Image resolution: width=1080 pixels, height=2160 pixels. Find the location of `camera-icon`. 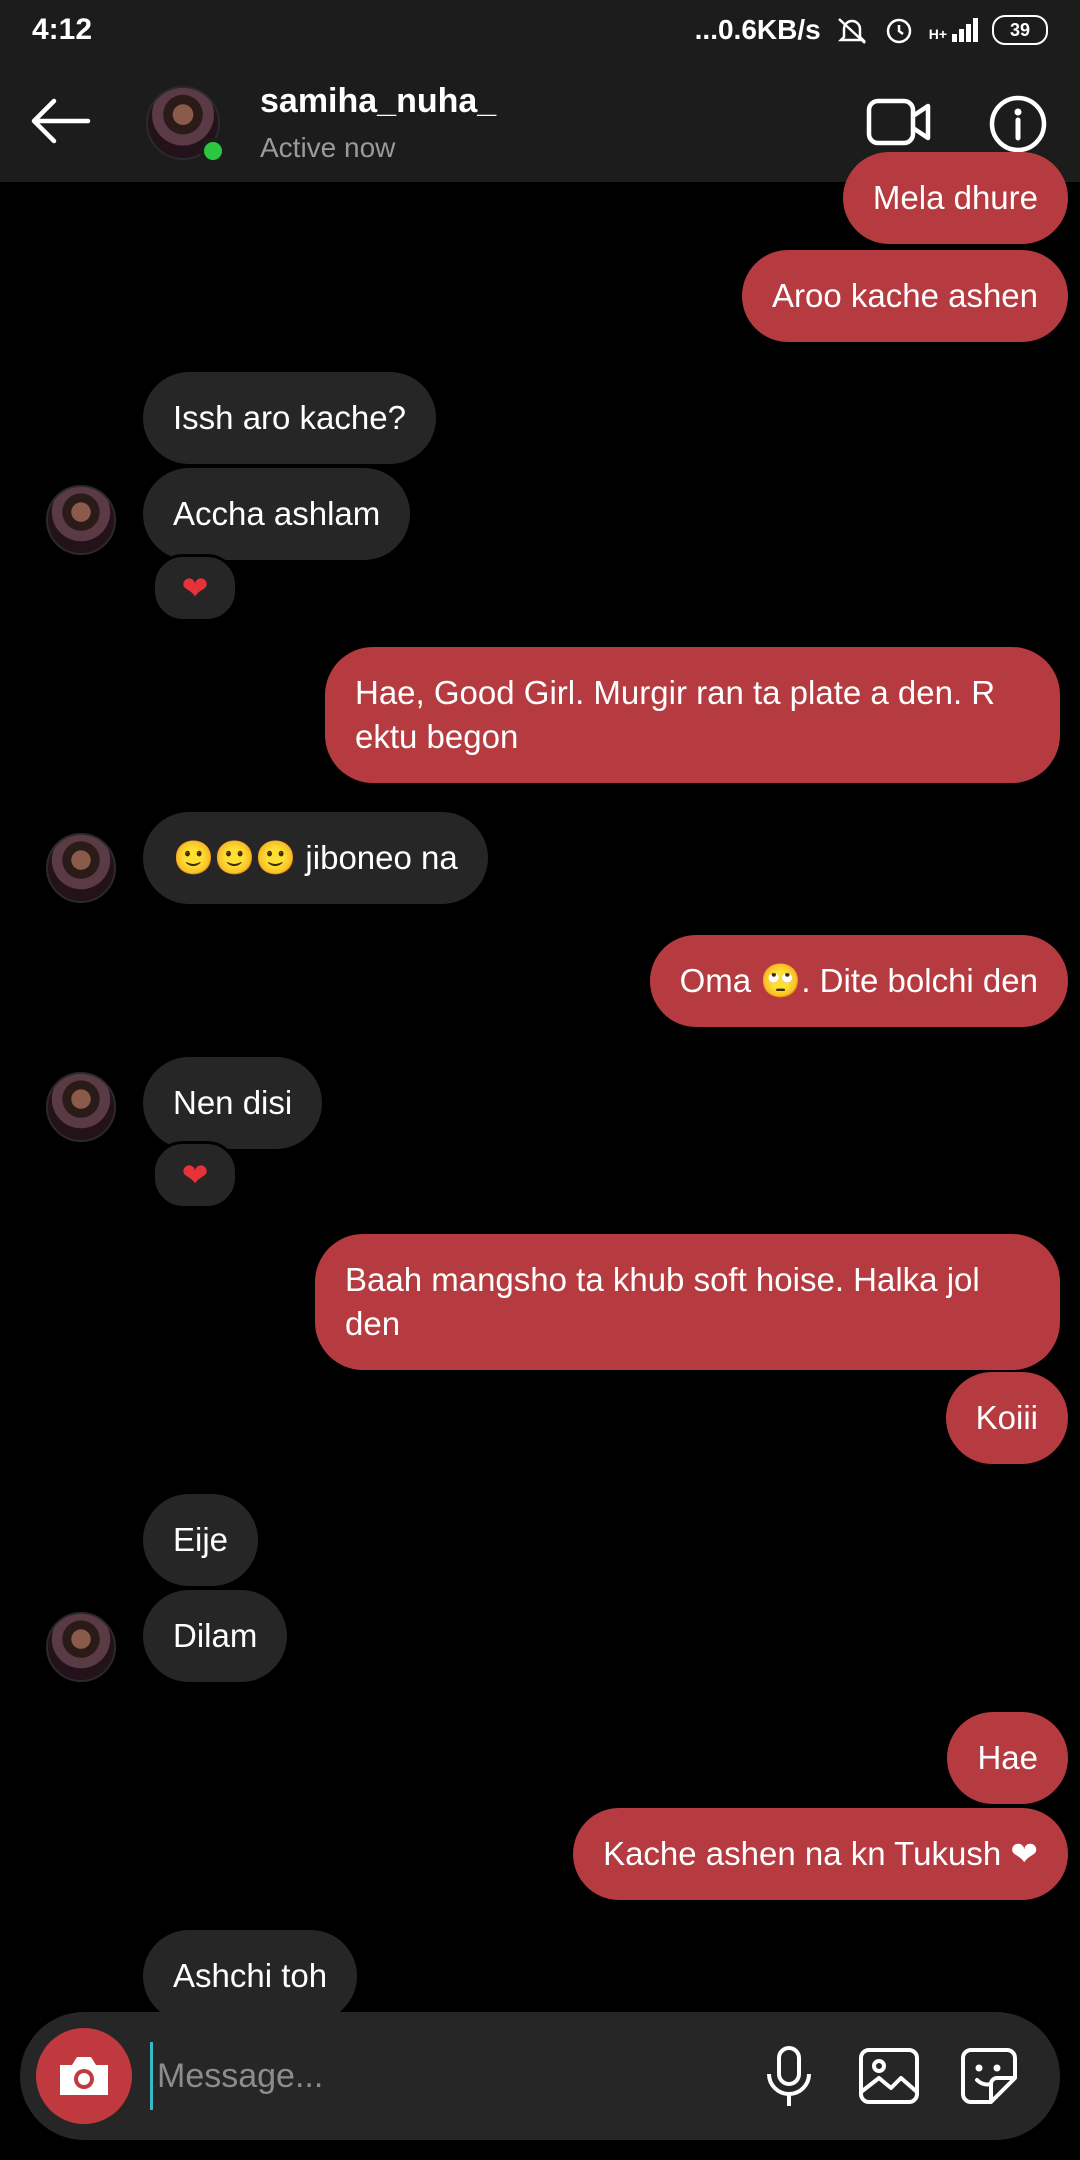

camera-icon is located at coordinates (84, 2076).